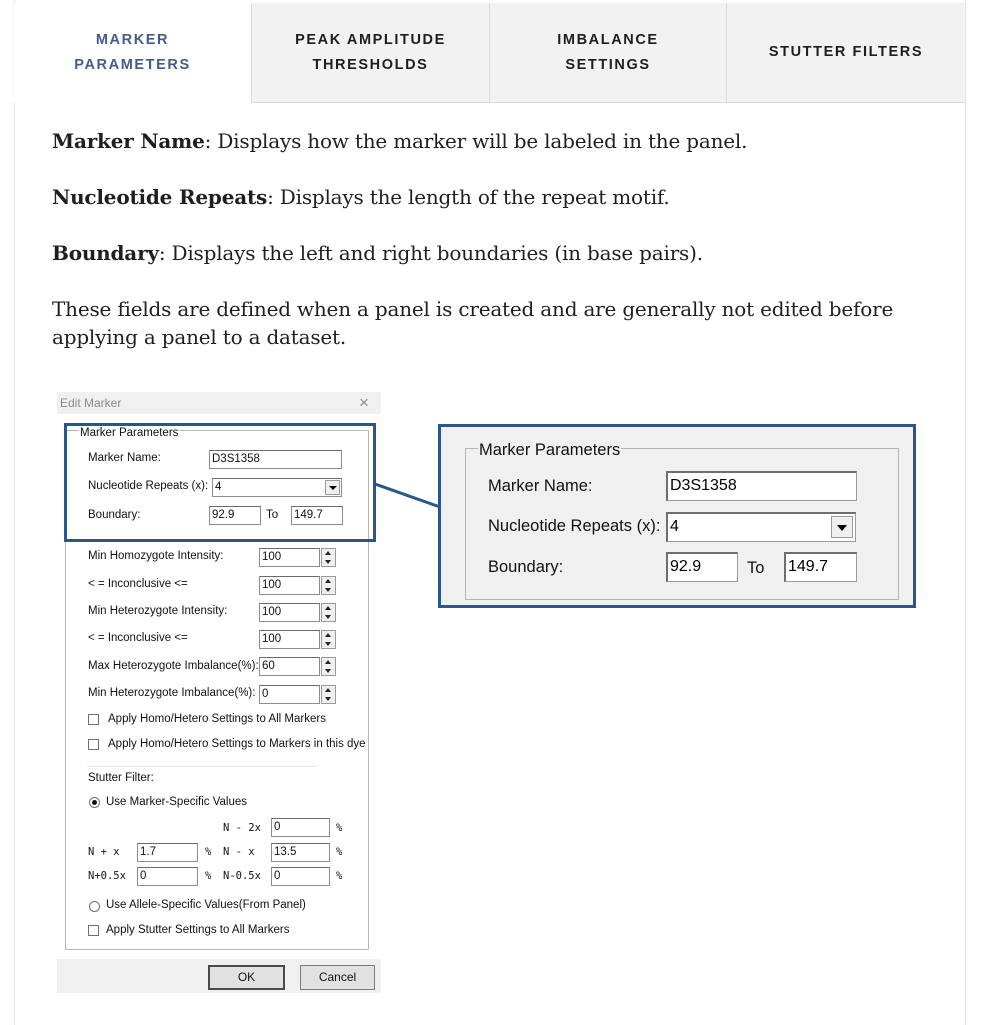 Image resolution: width=986 pixels, height=1025 pixels. What do you see at coordinates (138, 584) in the screenshot?
I see `inconclusive-homo-label: < = Inconclusive <=` at bounding box center [138, 584].